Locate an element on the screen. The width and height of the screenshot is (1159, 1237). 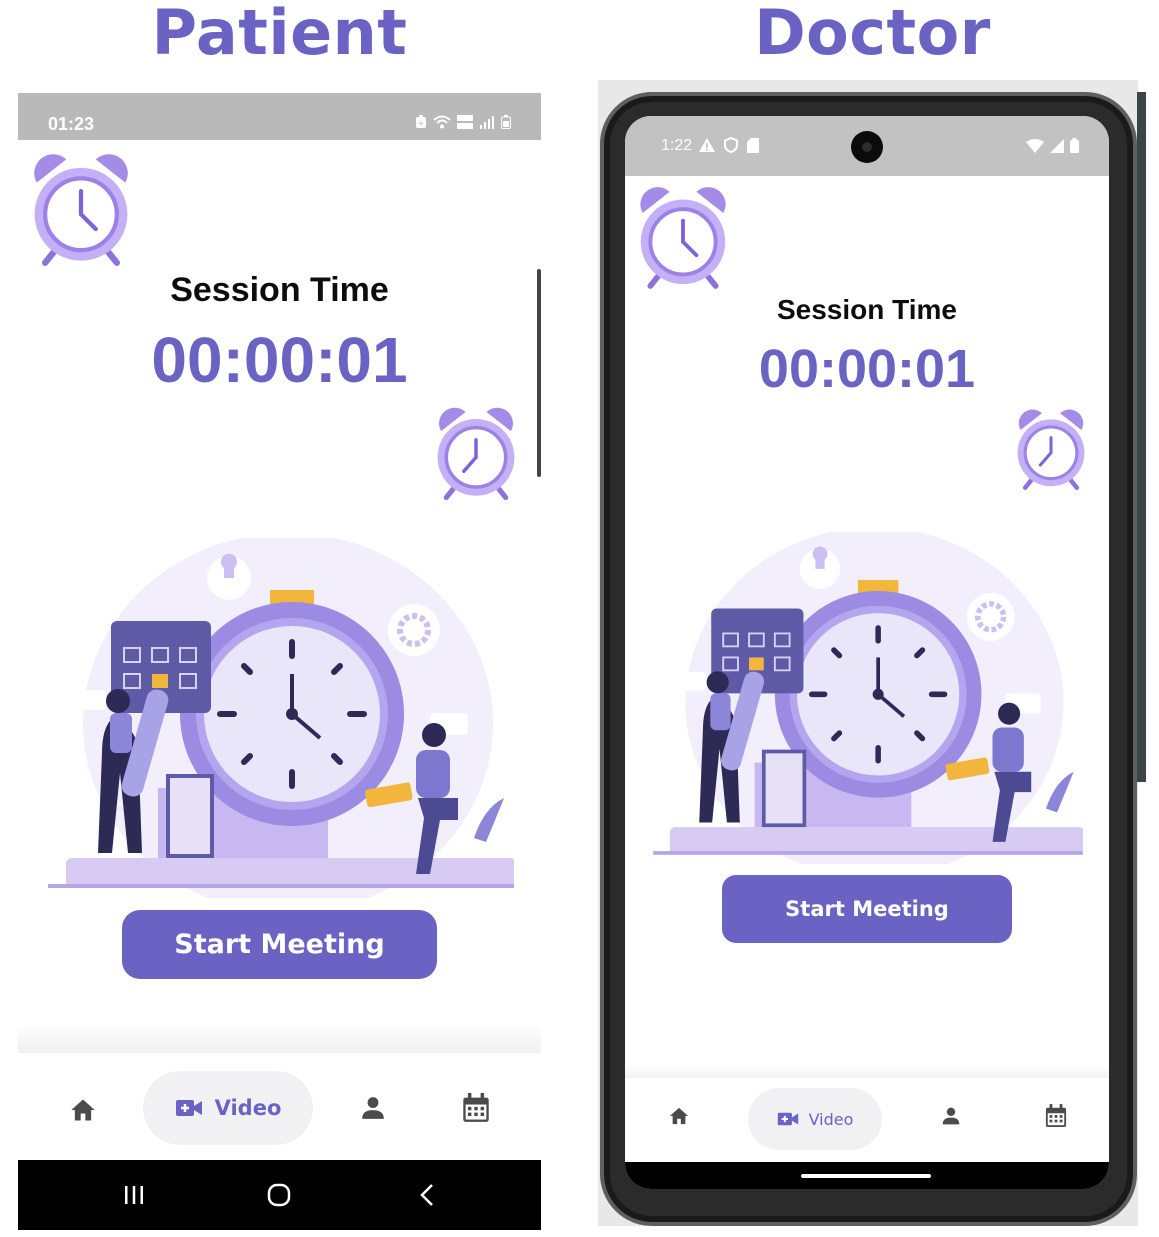
status-icons: + is located at coordinates (463, 122).